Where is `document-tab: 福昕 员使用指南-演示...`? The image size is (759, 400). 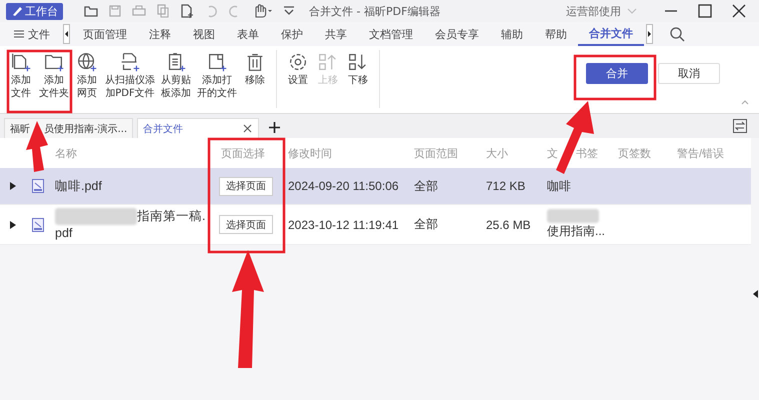
document-tab: 福昕 员使用指南-演示... is located at coordinates (69, 128).